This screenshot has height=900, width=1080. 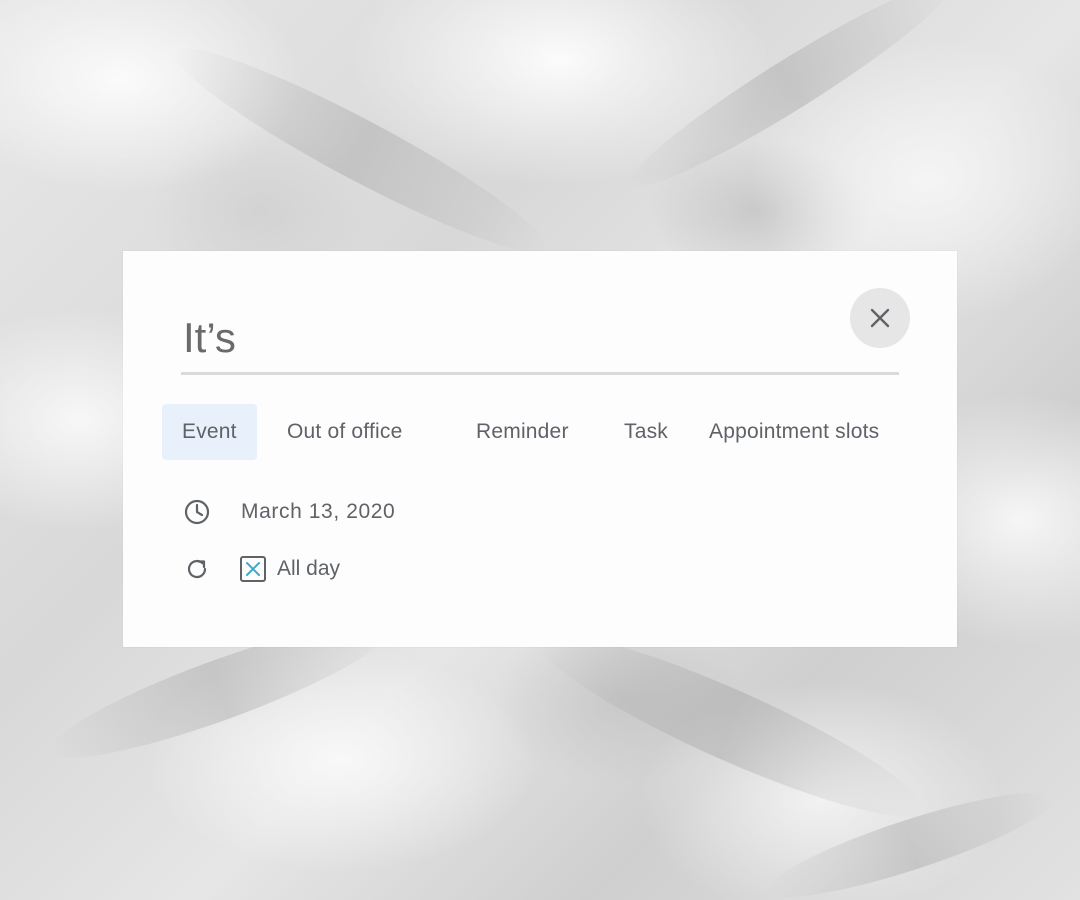 I want to click on refresh-icon, so click(x=197, y=569).